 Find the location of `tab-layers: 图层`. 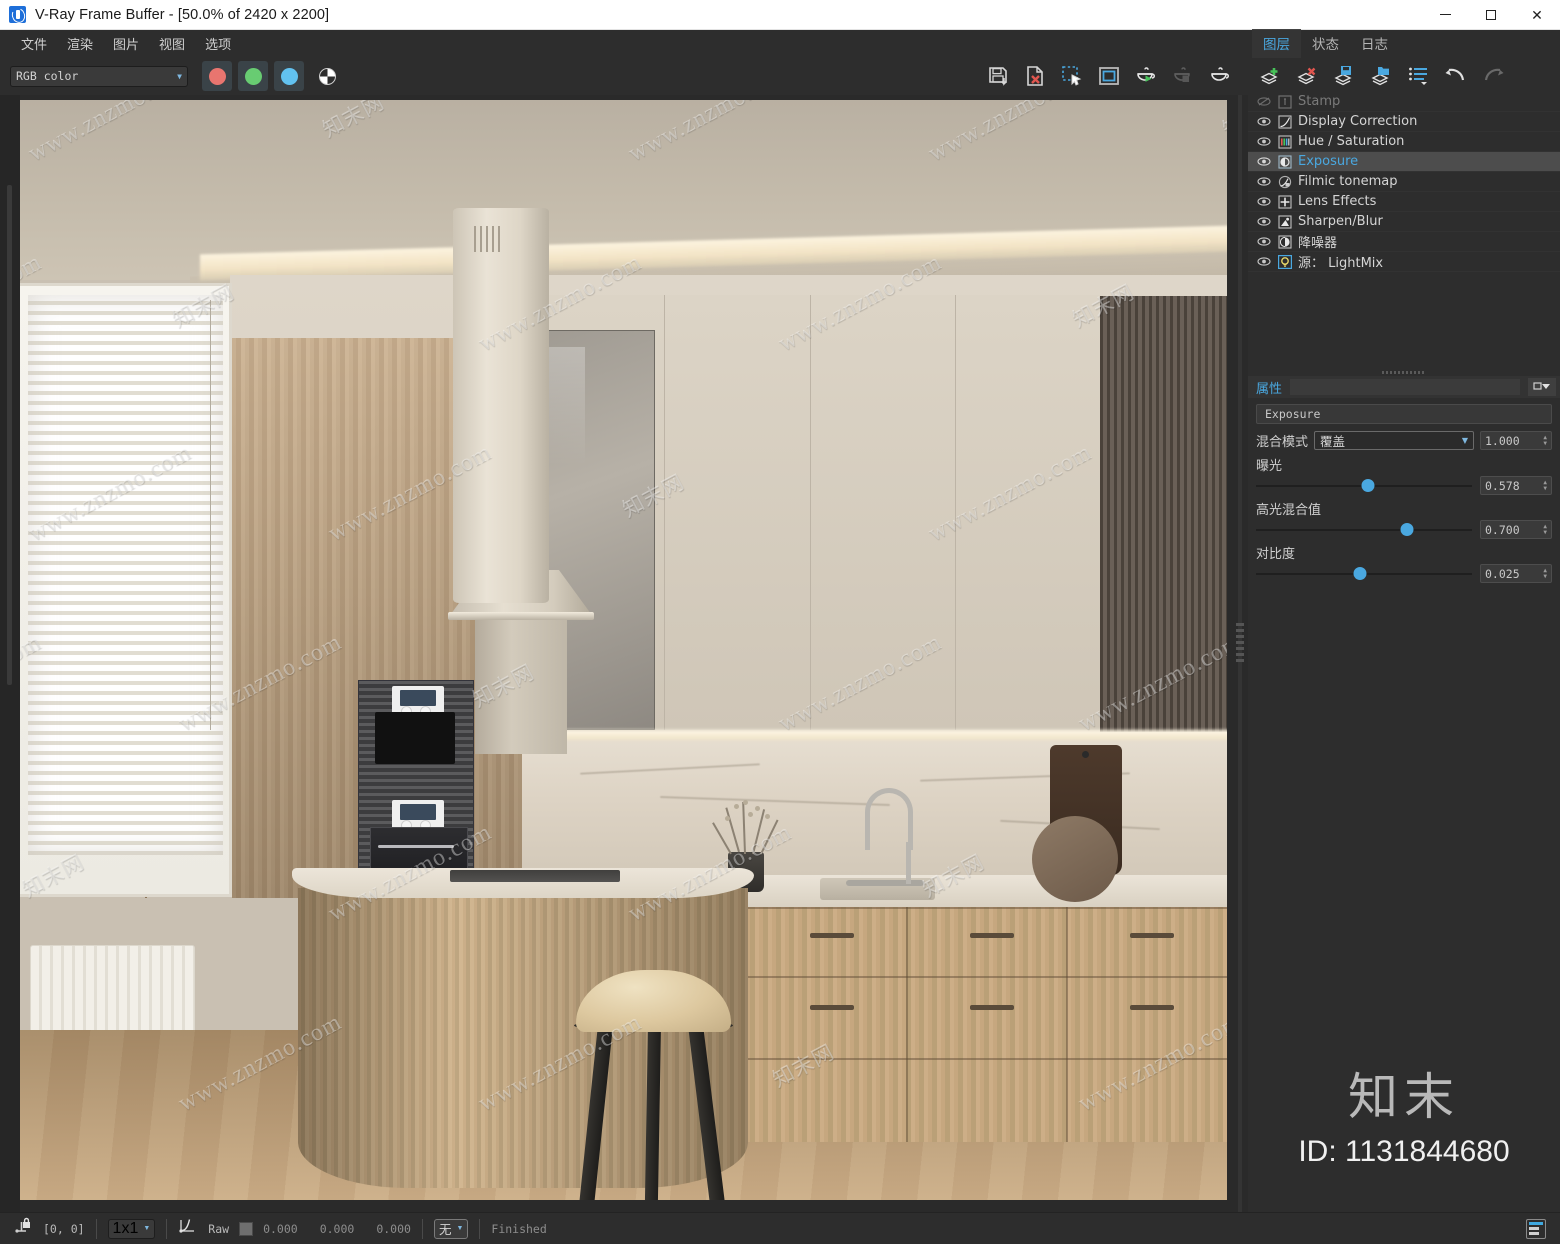

tab-layers: 图层 is located at coordinates (1276, 43).